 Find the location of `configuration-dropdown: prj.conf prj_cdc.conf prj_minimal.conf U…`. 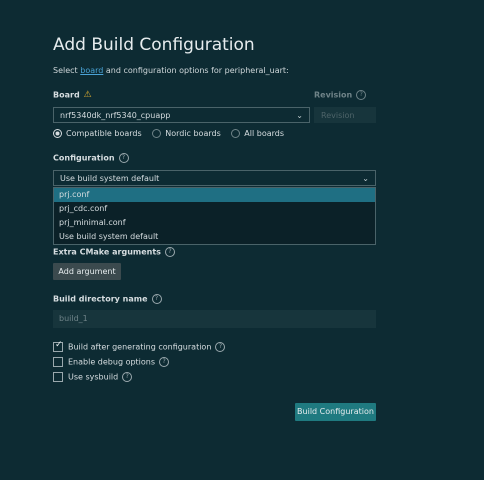

configuration-dropdown: prj.conf prj_cdc.conf prj_minimal.conf U… is located at coordinates (214, 216).